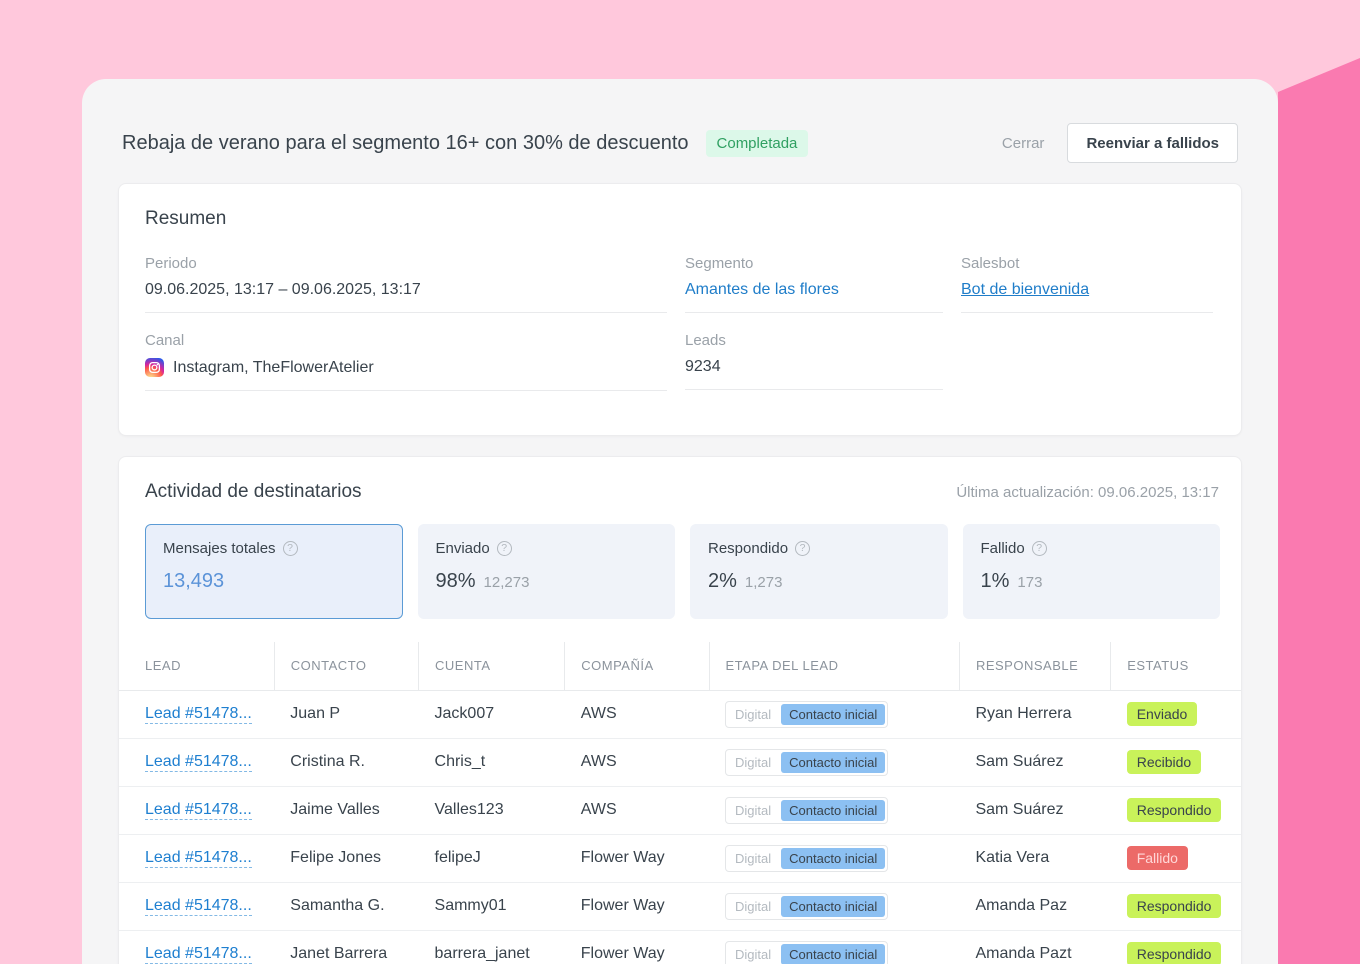 This screenshot has height=964, width=1360. I want to click on field-segment: Segmento Amantes de las flores, so click(814, 284).